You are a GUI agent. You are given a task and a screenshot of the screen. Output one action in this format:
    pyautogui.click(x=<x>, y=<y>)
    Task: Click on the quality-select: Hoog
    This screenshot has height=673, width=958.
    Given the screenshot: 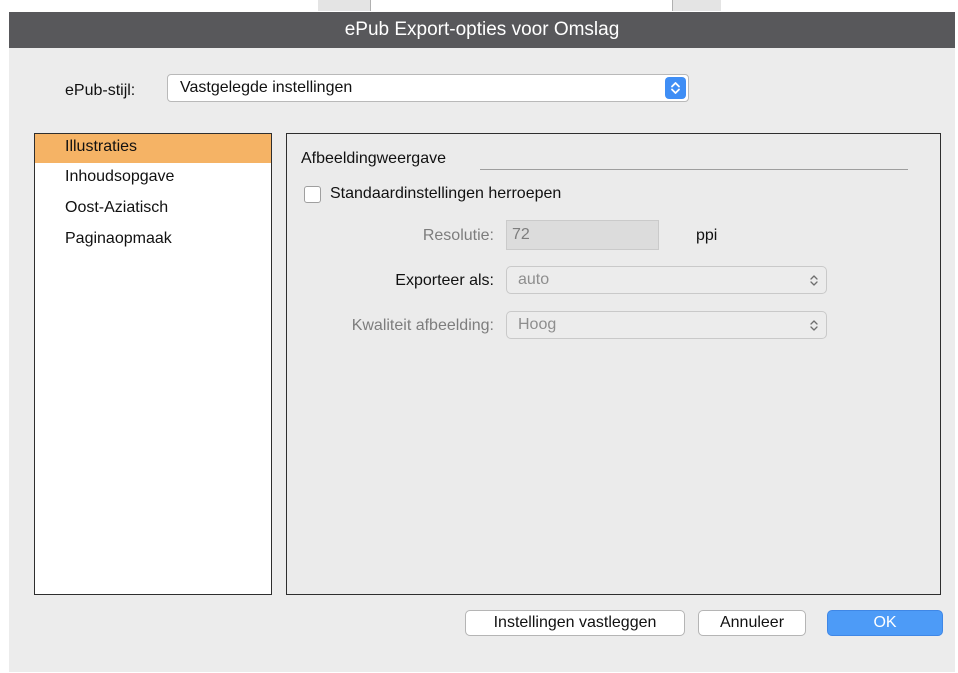 What is the action you would take?
    pyautogui.click(x=666, y=325)
    